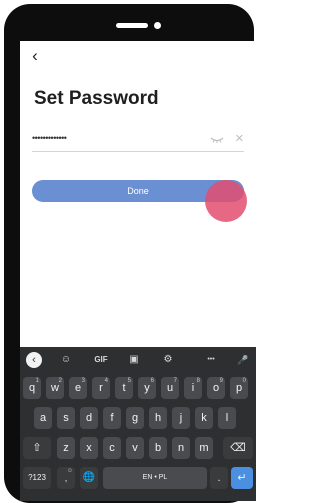  I want to click on password-field: ••••••••••••• ✕, so click(138, 142).